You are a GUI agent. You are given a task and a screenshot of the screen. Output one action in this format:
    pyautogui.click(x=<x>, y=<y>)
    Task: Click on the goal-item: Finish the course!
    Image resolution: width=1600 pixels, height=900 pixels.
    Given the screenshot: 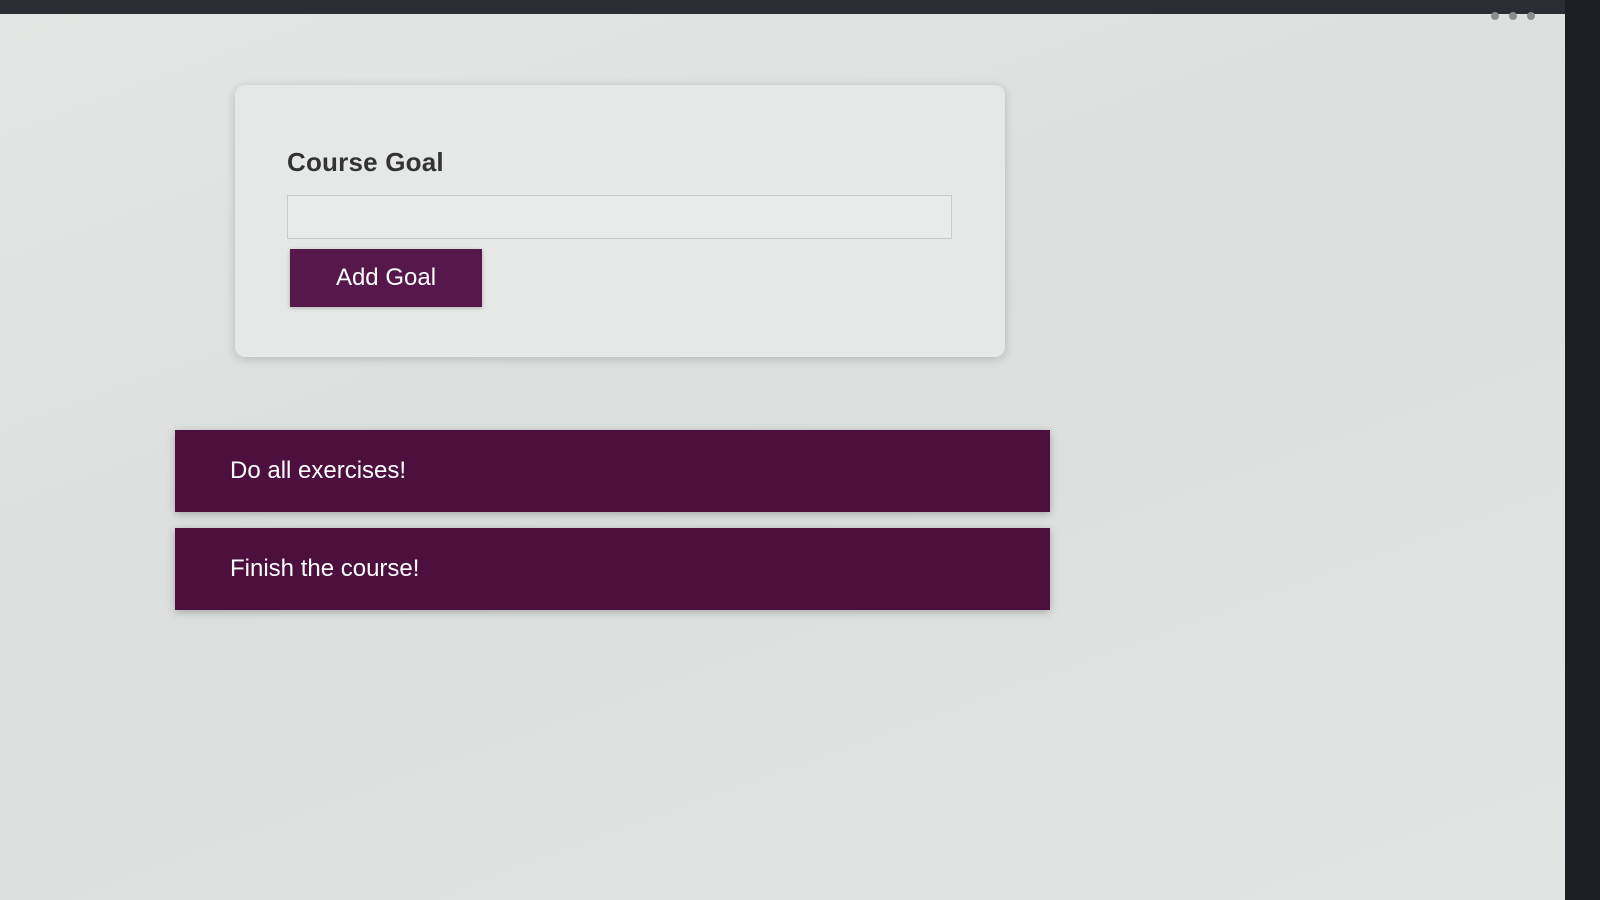 What is the action you would take?
    pyautogui.click(x=612, y=569)
    